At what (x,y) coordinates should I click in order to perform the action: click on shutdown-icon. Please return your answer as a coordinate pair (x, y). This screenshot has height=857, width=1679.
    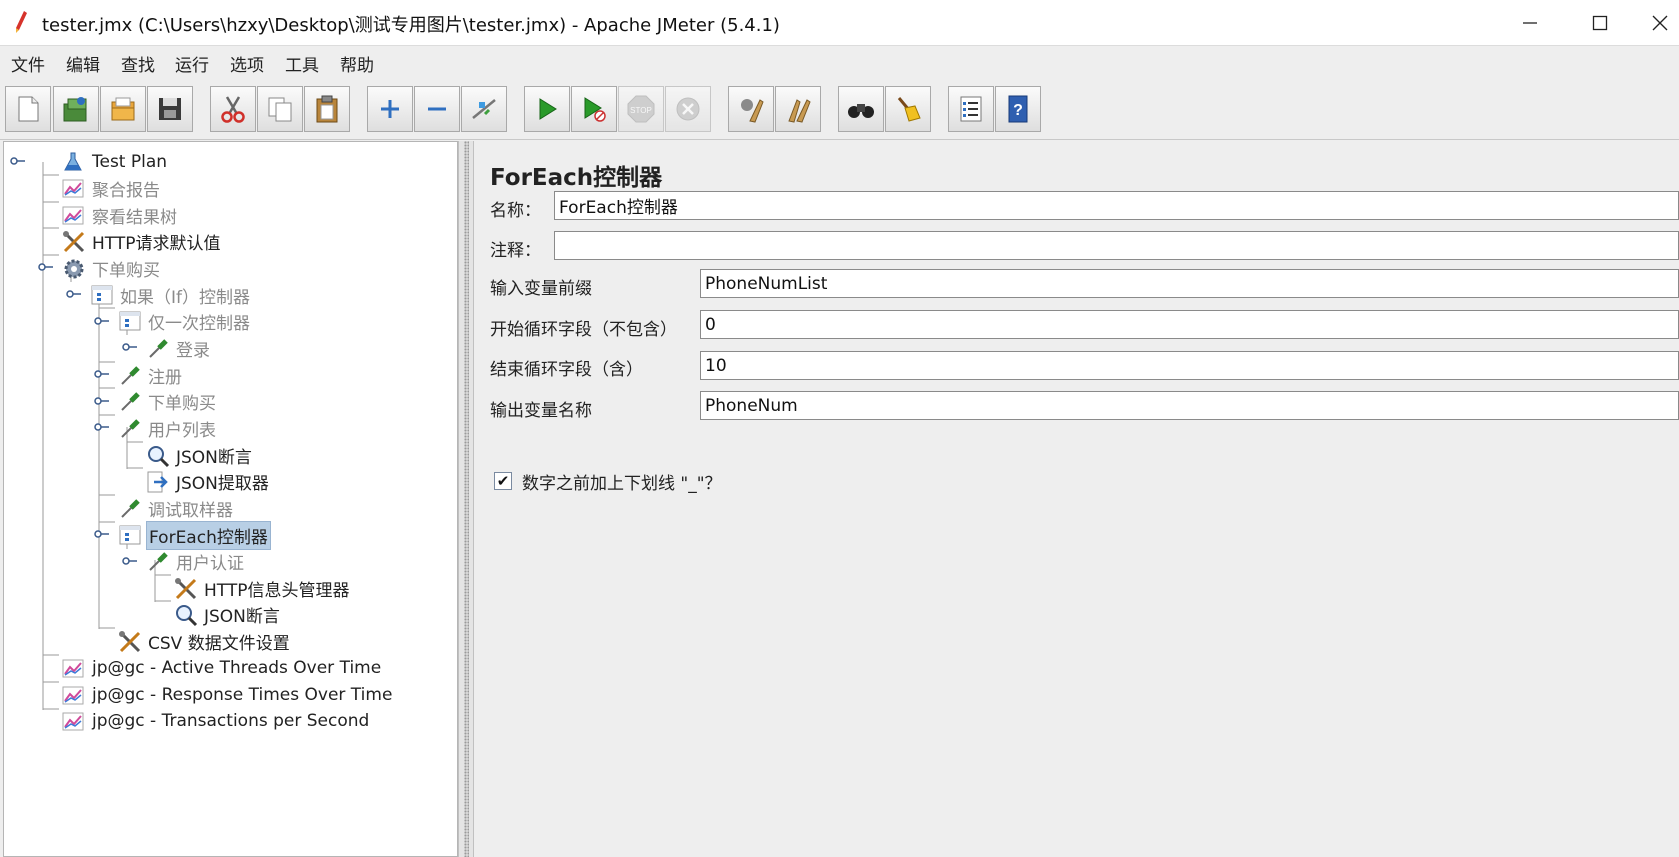
    Looking at the image, I should click on (688, 109).